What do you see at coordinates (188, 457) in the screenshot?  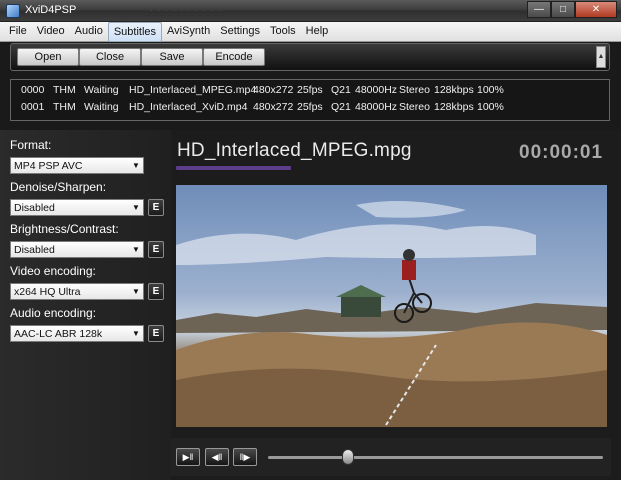 I see `play-pause-button: ▶‖` at bounding box center [188, 457].